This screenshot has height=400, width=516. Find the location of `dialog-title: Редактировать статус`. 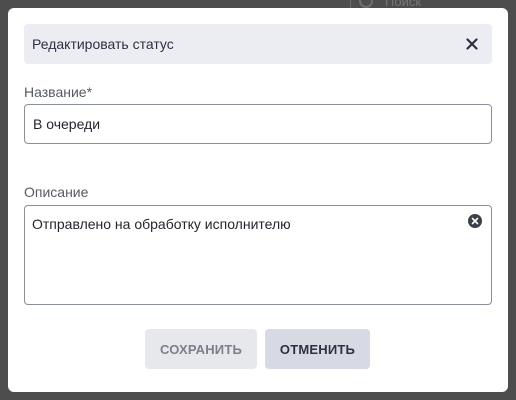

dialog-title: Редактировать статус is located at coordinates (103, 44).